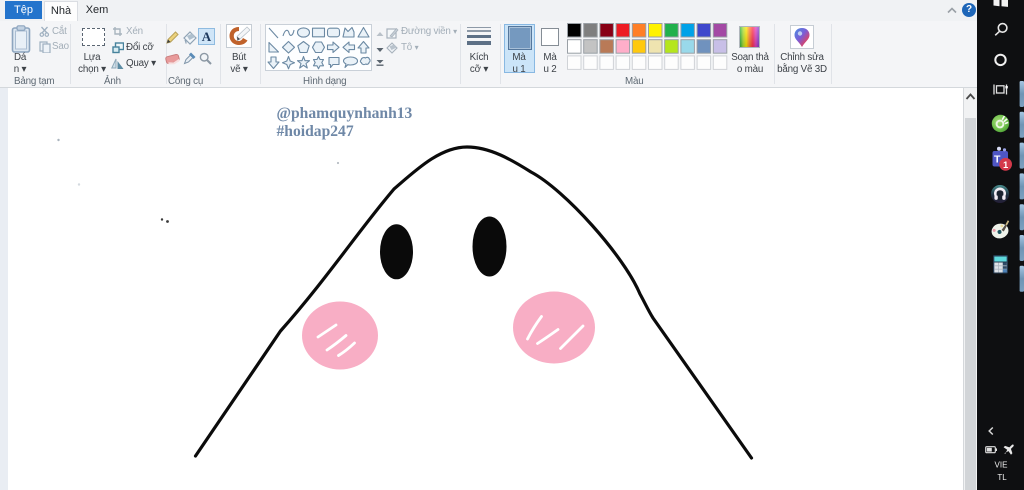 This screenshot has height=490, width=1024. Describe the element at coordinates (1002, 477) in the screenshot. I see `svg-text: TL` at that location.